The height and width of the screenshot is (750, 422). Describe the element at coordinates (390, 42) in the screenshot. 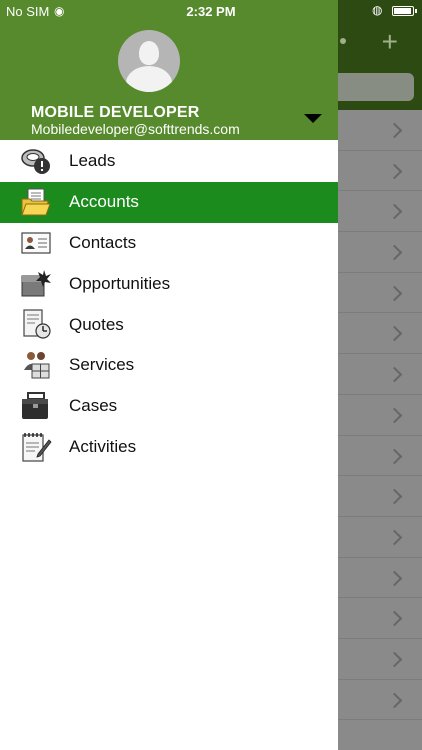

I see `add-icon: +` at that location.